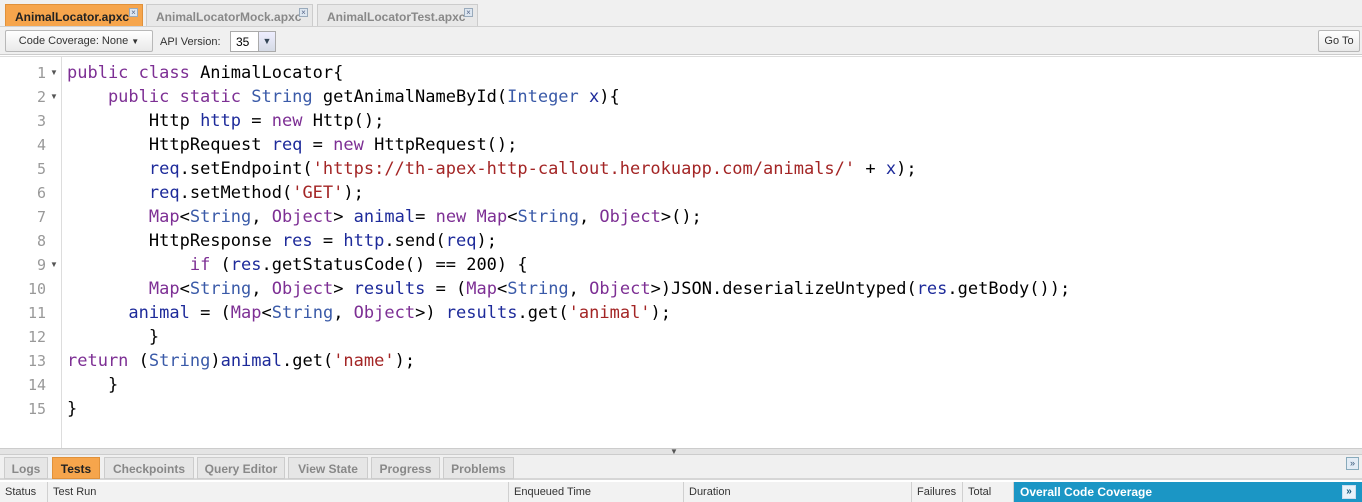  Describe the element at coordinates (430, 313) in the screenshot. I see `code-token: >)` at that location.